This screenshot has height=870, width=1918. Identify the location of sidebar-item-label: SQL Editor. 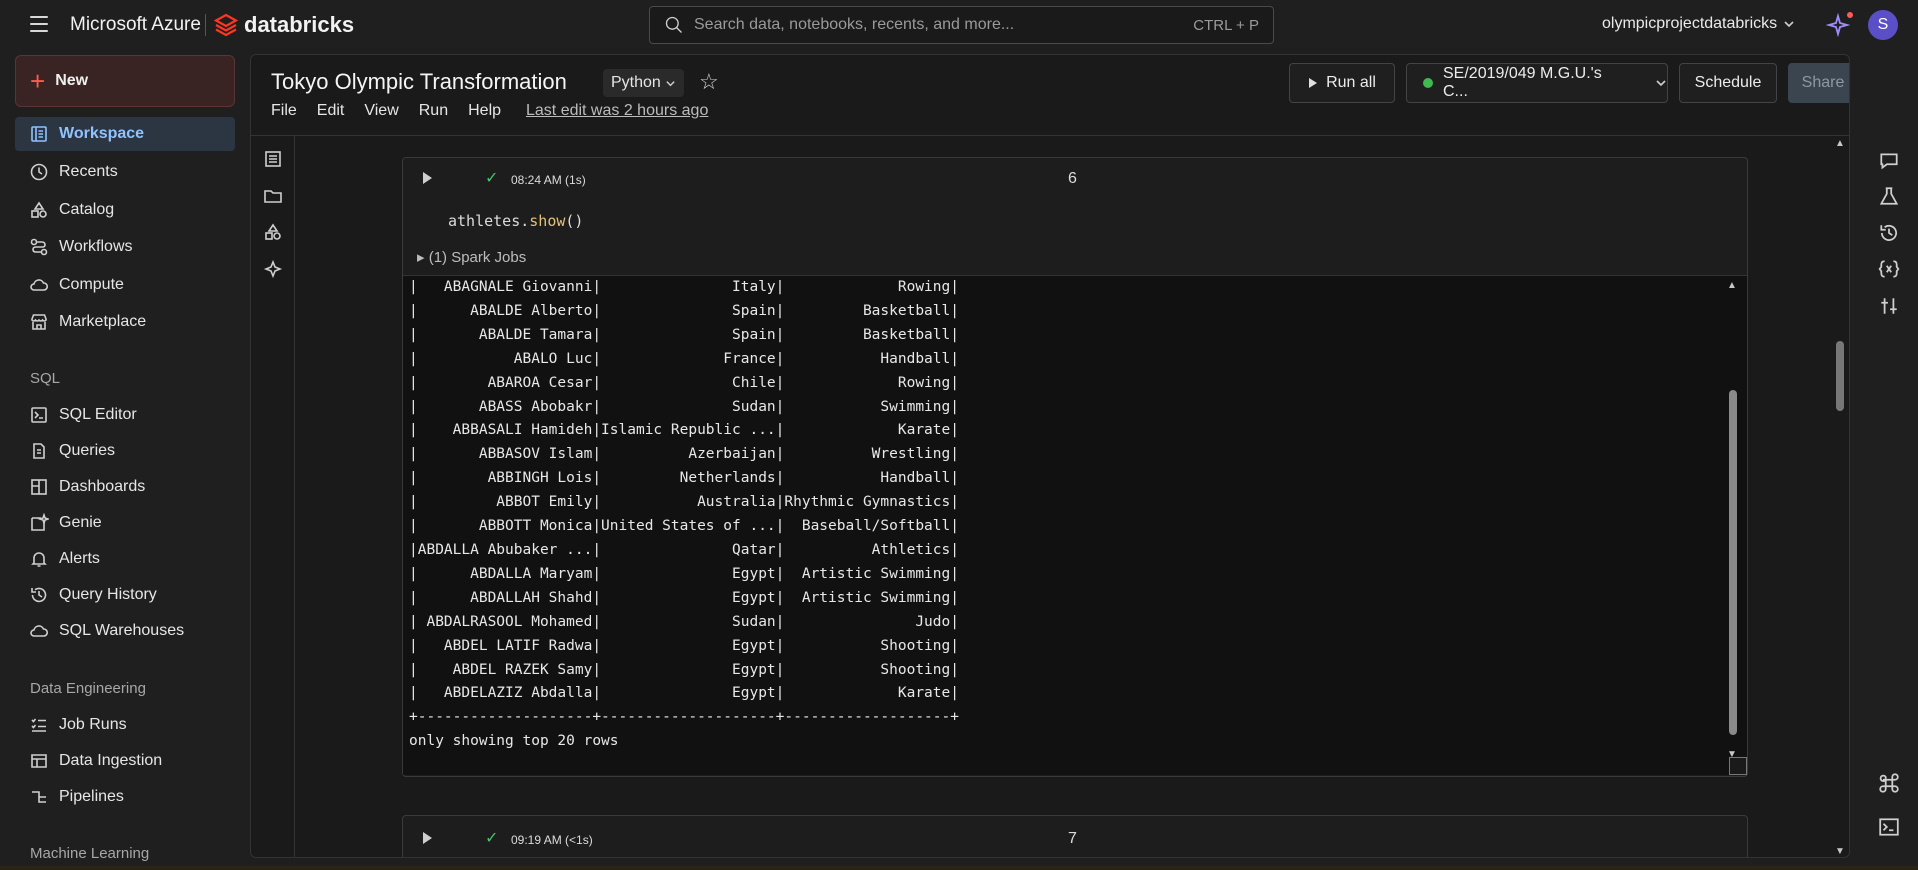
(98, 414).